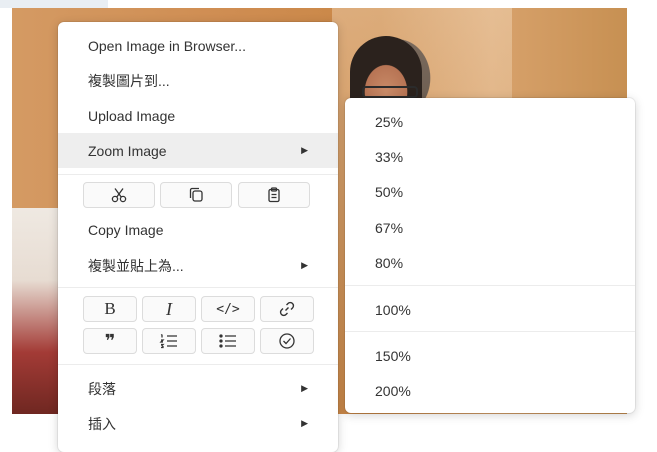 The width and height of the screenshot is (657, 452). Describe the element at coordinates (393, 390) in the screenshot. I see `zoom-option-label: 200%` at that location.